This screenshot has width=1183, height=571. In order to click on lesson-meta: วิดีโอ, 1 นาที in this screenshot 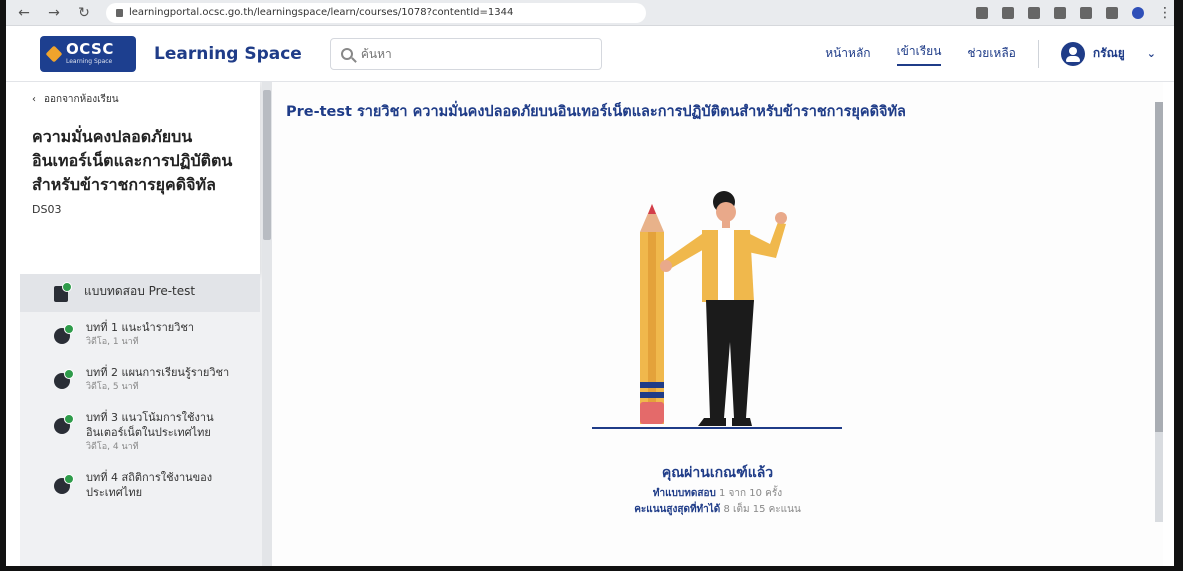, I will do `click(112, 342)`.